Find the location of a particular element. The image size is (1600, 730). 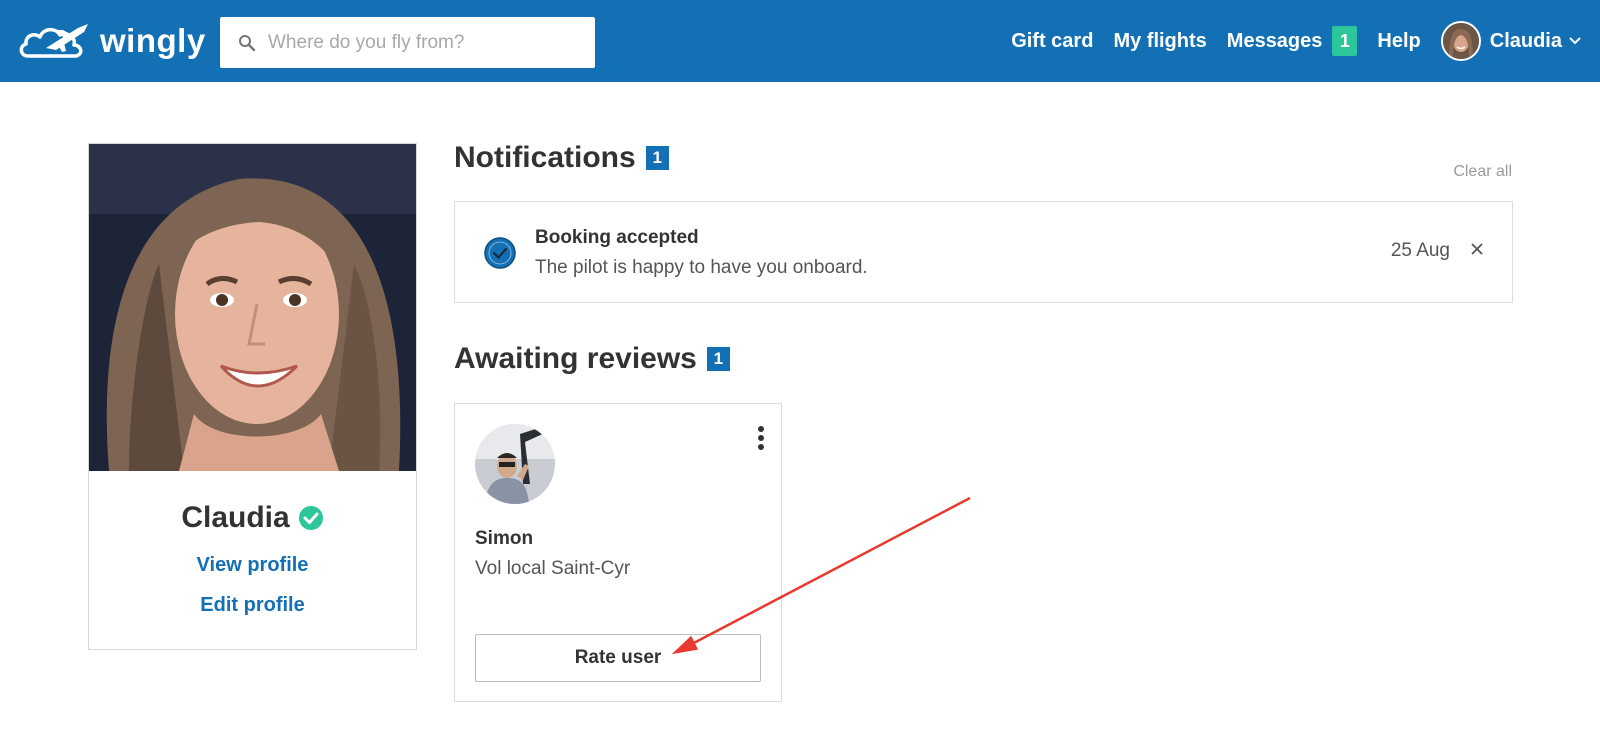

close-icon is located at coordinates (1477, 249).